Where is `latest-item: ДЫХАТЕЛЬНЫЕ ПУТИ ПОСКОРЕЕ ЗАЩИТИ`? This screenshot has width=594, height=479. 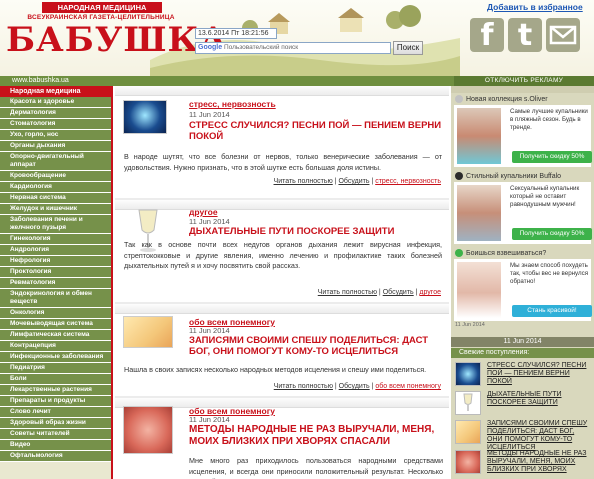 latest-item: ДЫХАТЕЛЬНЫЕ ПУТИ ПОСКОРЕЕ ЗАЩИТИ is located at coordinates (523, 405).